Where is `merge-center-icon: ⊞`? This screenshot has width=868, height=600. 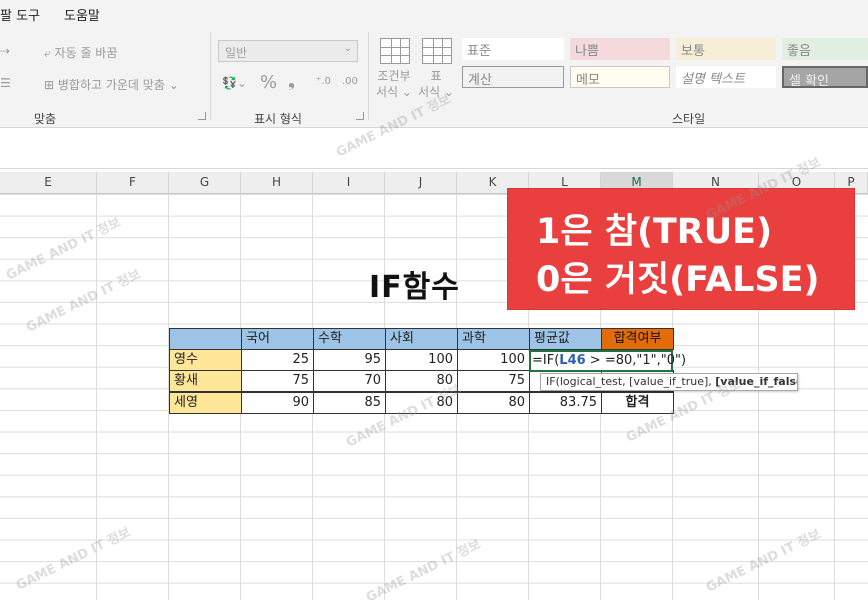 merge-center-icon: ⊞ is located at coordinates (51, 85).